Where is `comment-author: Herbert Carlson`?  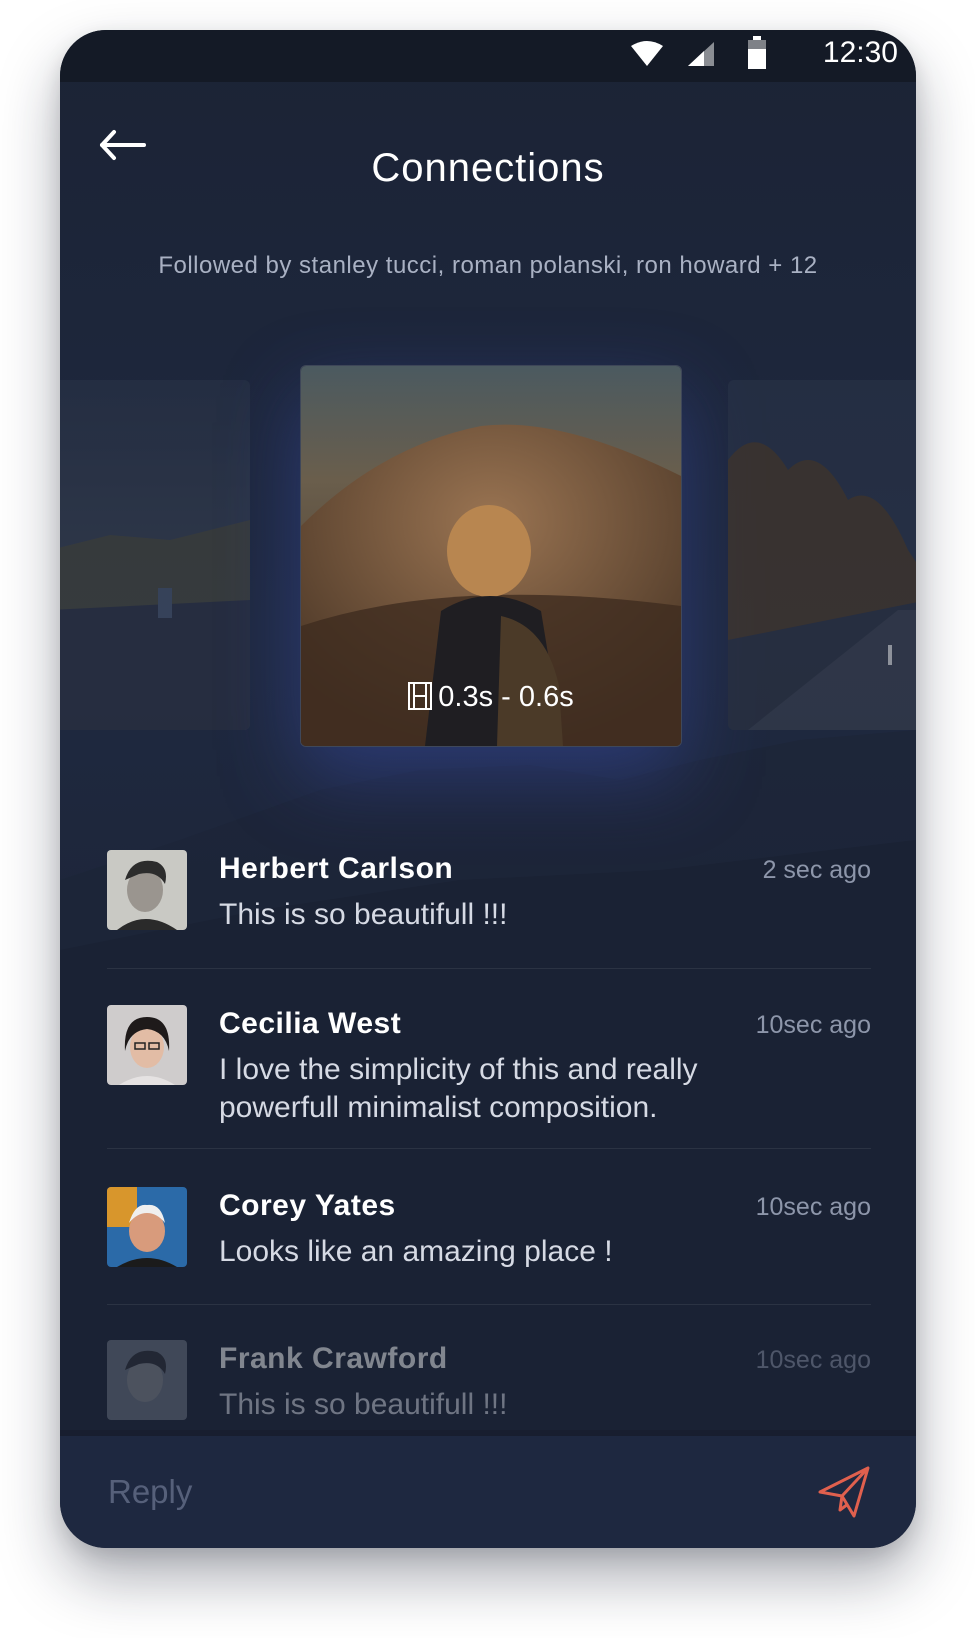 comment-author: Herbert Carlson is located at coordinates (336, 869).